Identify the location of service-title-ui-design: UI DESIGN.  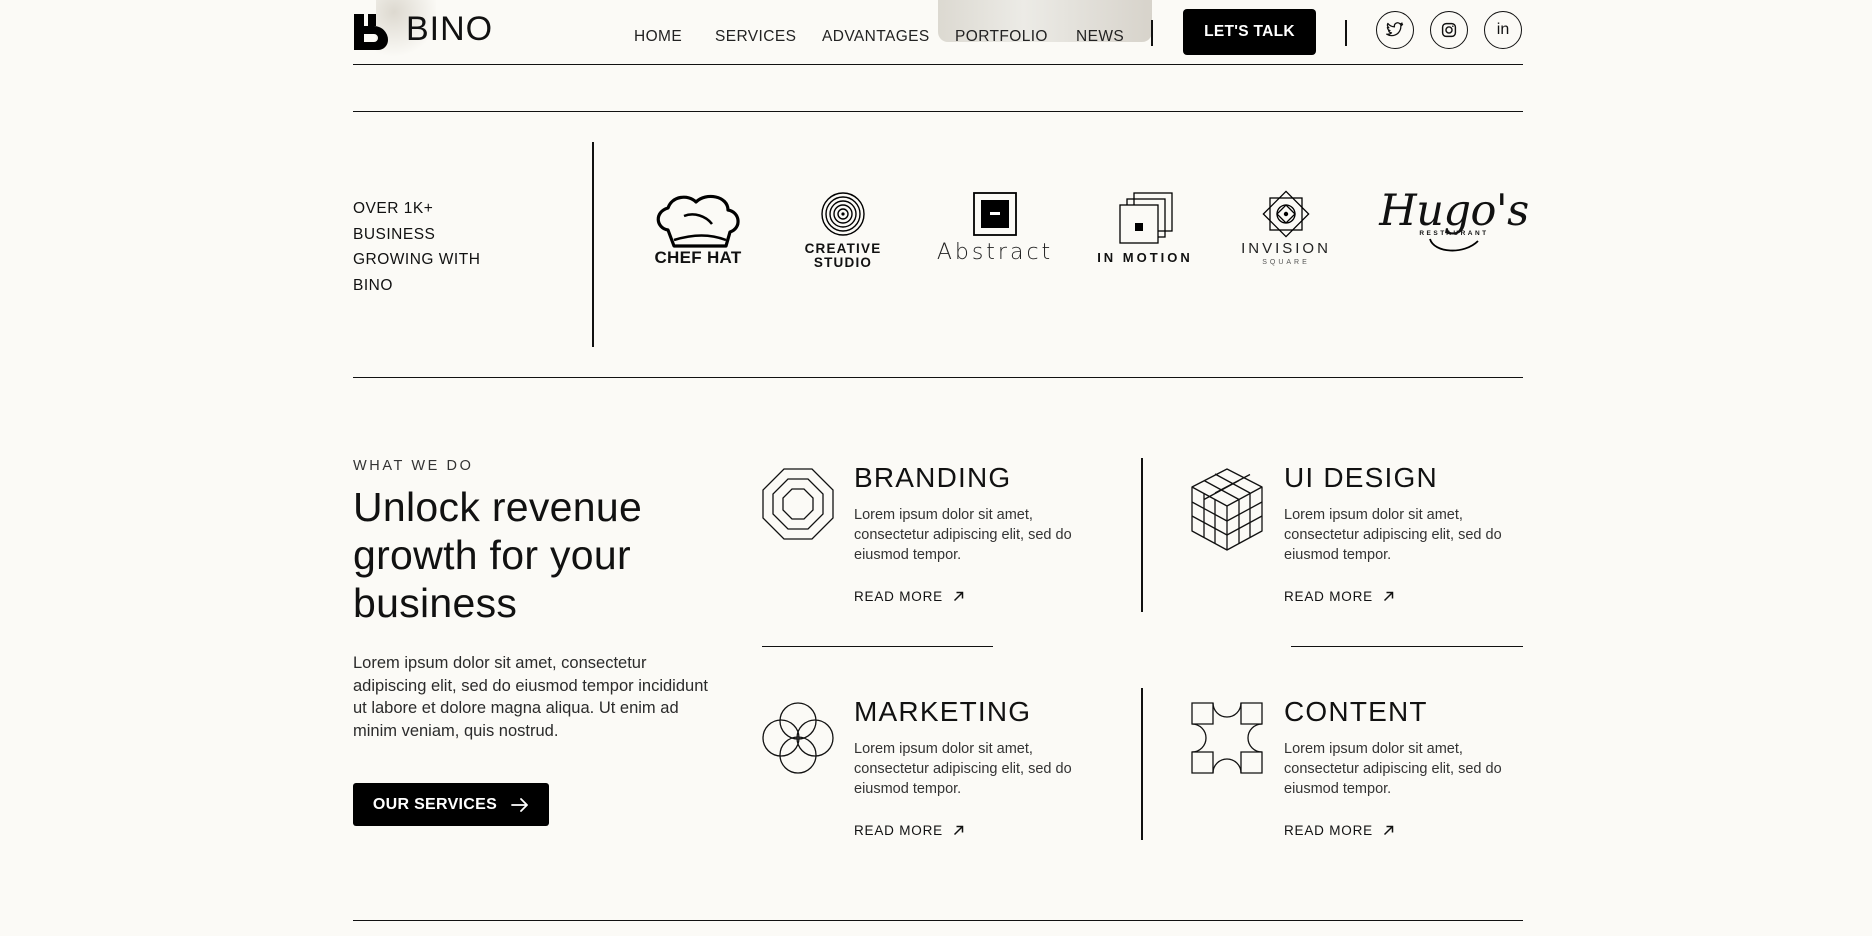
(1361, 477).